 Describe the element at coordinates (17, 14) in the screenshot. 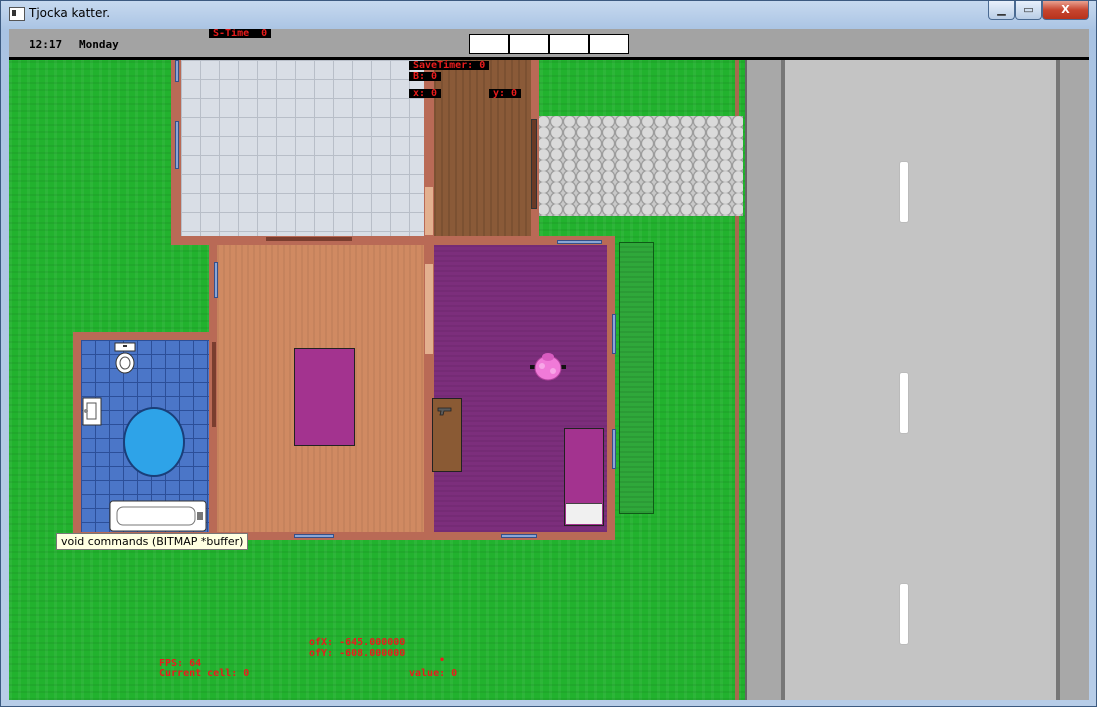

I see `app-icon` at that location.